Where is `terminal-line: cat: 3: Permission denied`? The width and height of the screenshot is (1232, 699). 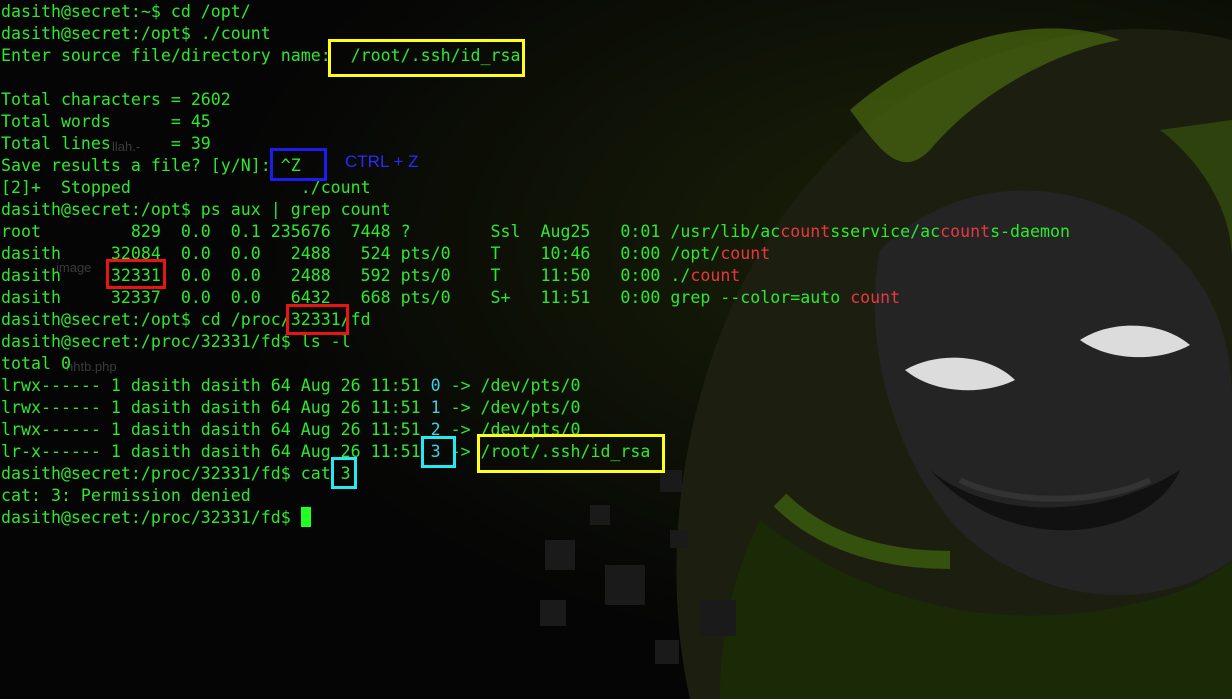
terminal-line: cat: 3: Permission denied is located at coordinates (535, 496).